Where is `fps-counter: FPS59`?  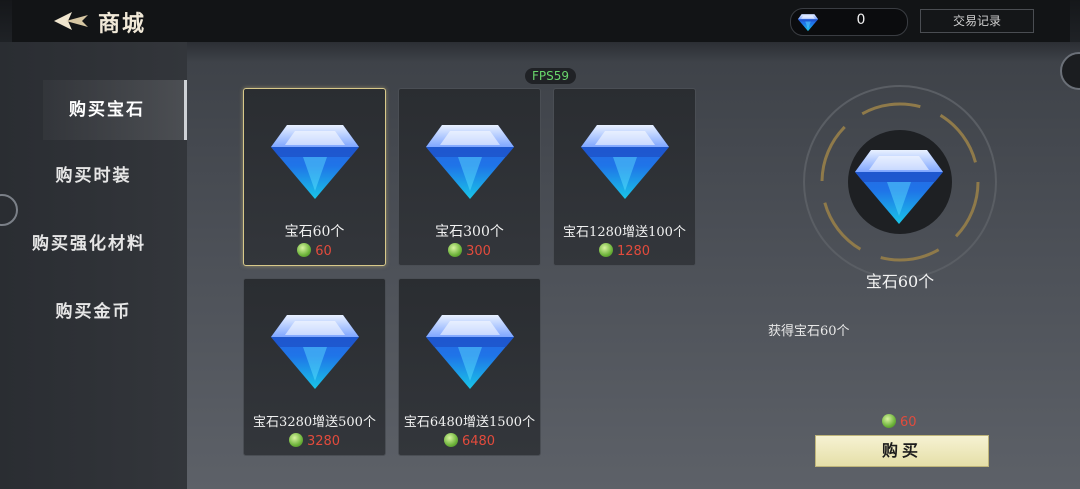 fps-counter: FPS59 is located at coordinates (551, 76).